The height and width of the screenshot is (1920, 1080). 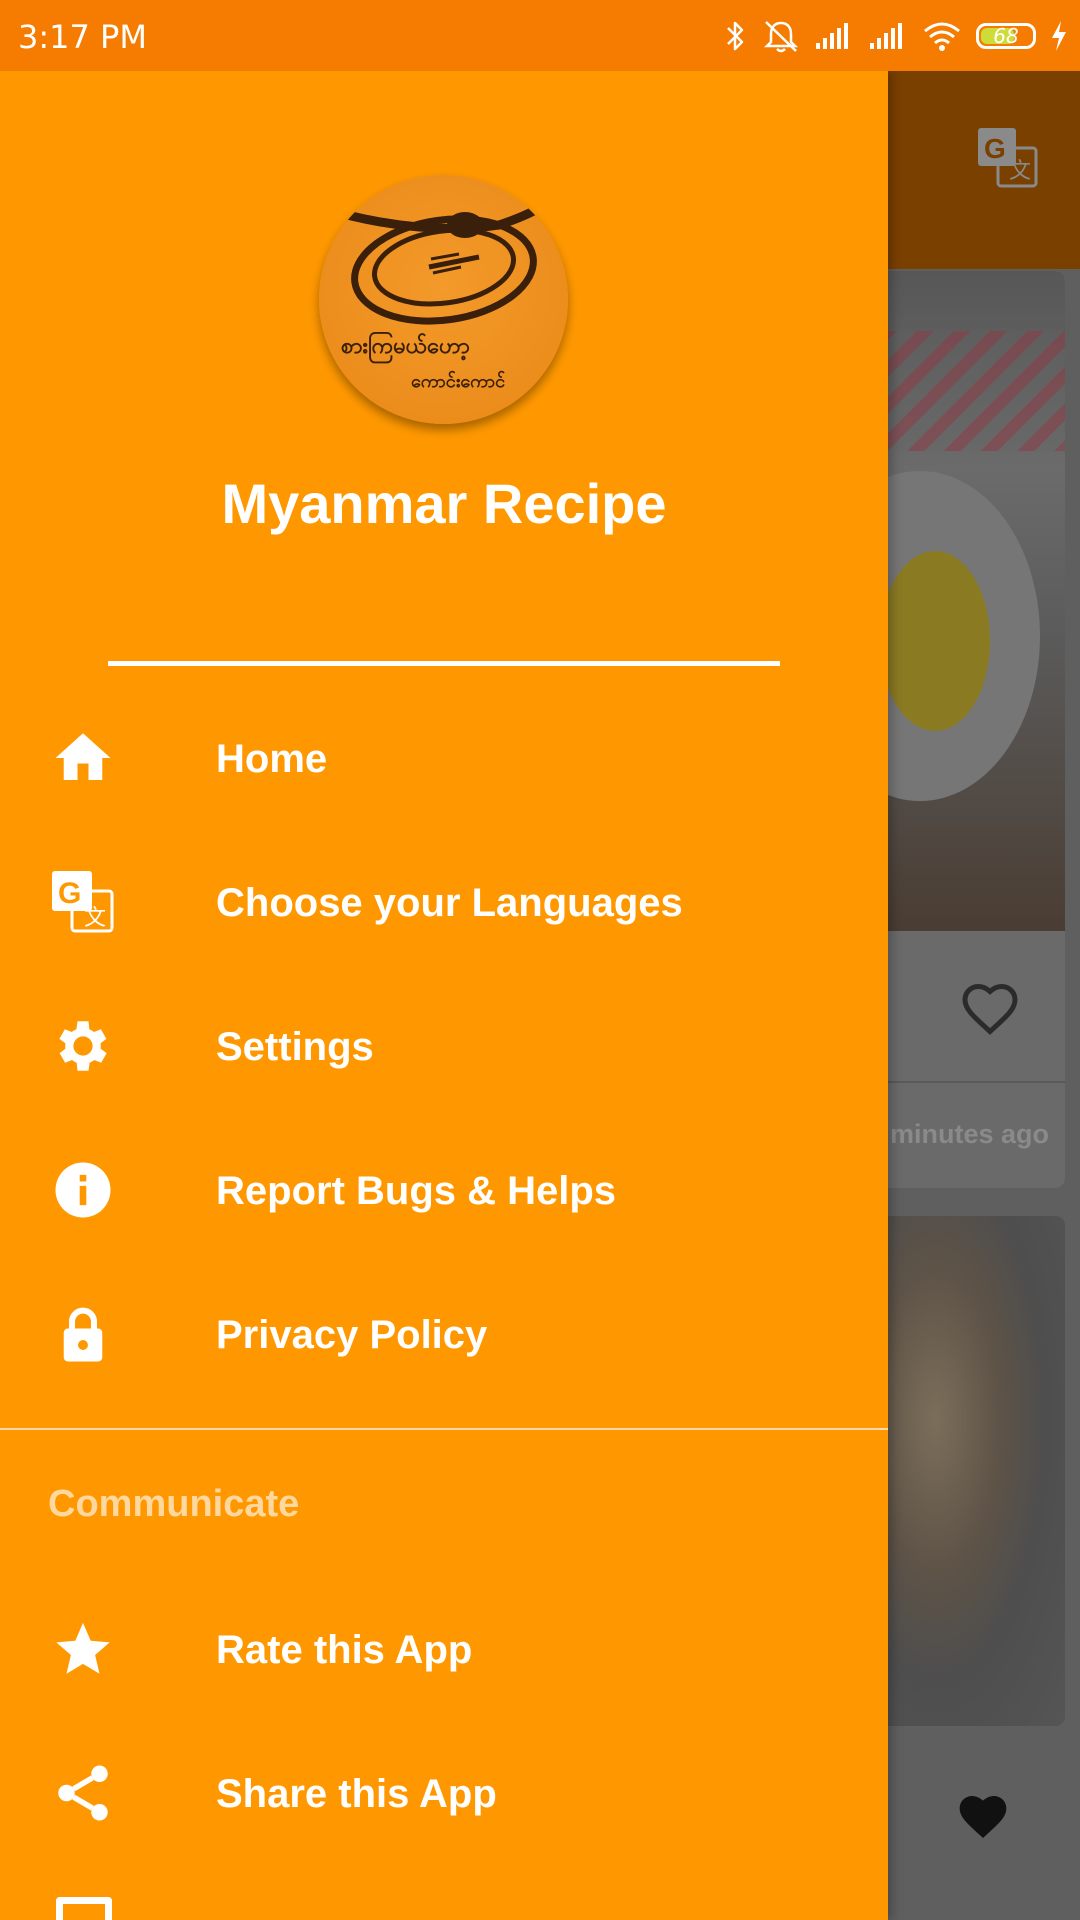 I want to click on menu-item-languages: G 文 Choose your Languages, so click(x=444, y=901).